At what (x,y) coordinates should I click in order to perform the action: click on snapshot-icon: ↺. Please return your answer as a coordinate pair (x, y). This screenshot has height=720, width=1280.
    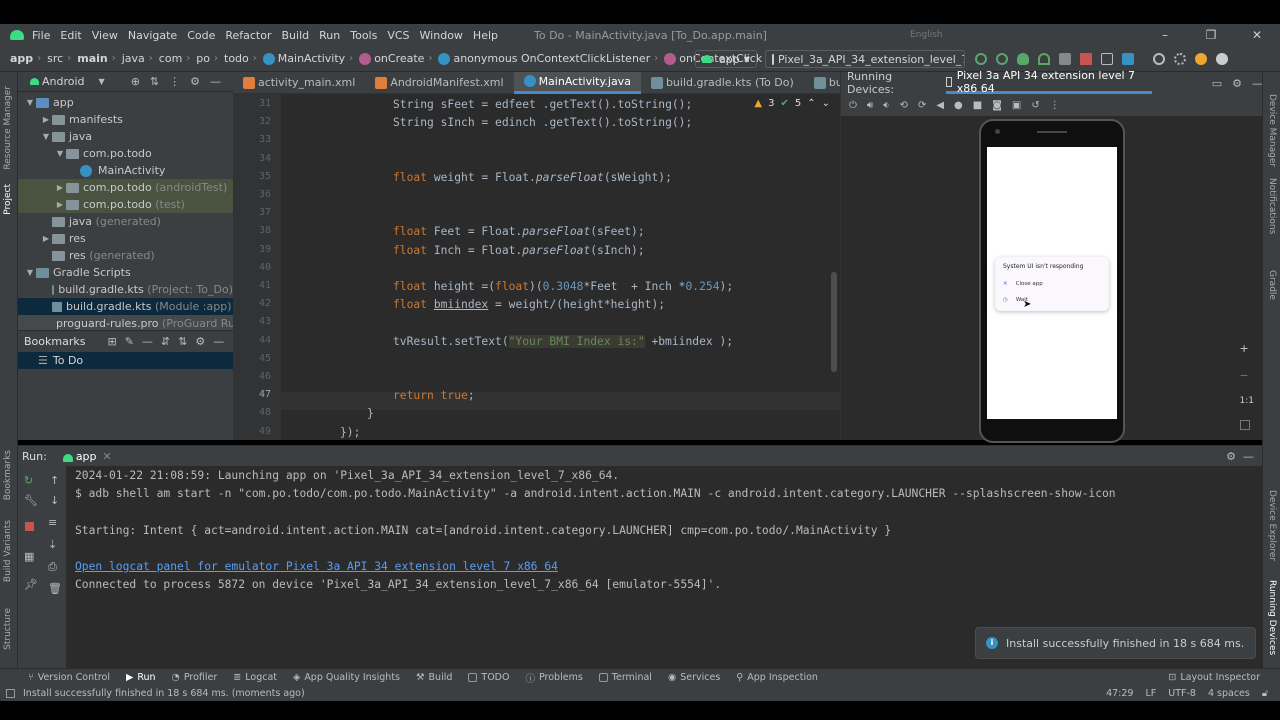
    Looking at the image, I should click on (1035, 105).